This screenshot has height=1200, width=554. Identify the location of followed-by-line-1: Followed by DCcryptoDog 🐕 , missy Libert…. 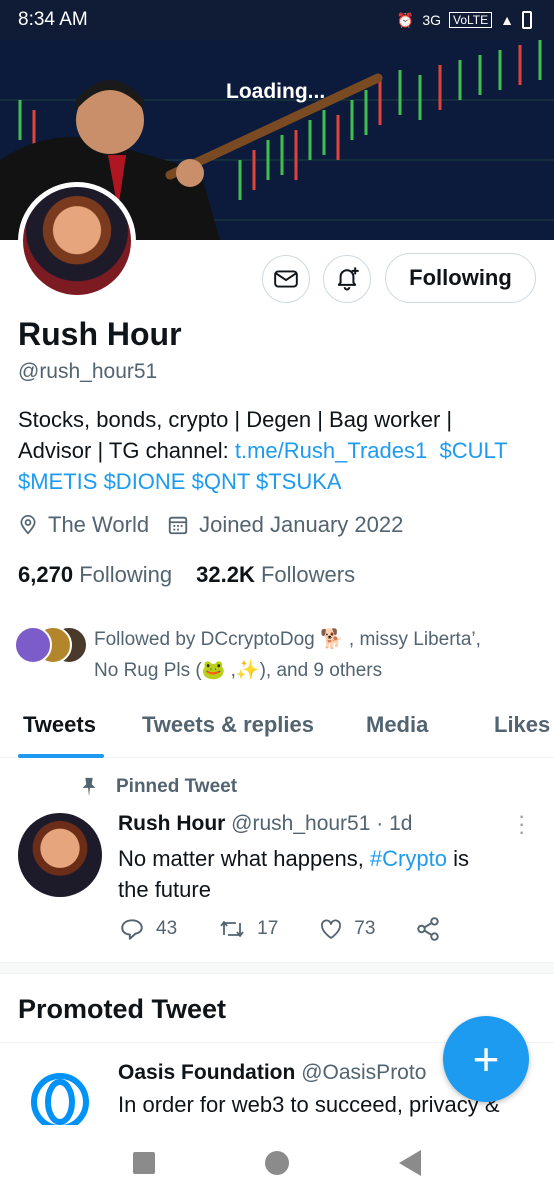
(287, 639).